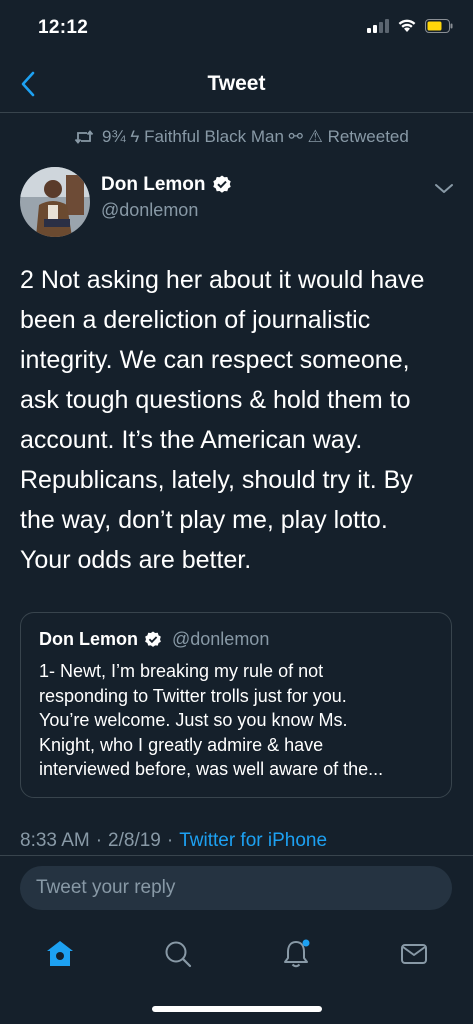 The image size is (473, 1024). I want to click on wifi-icon, so click(407, 25).